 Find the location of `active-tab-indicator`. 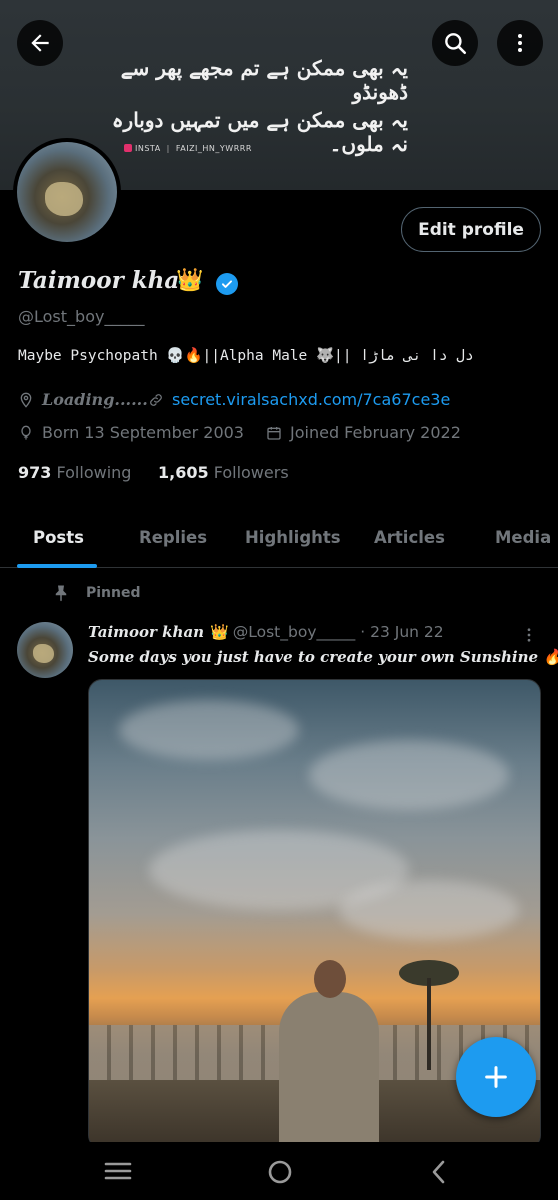

active-tab-indicator is located at coordinates (57, 566).